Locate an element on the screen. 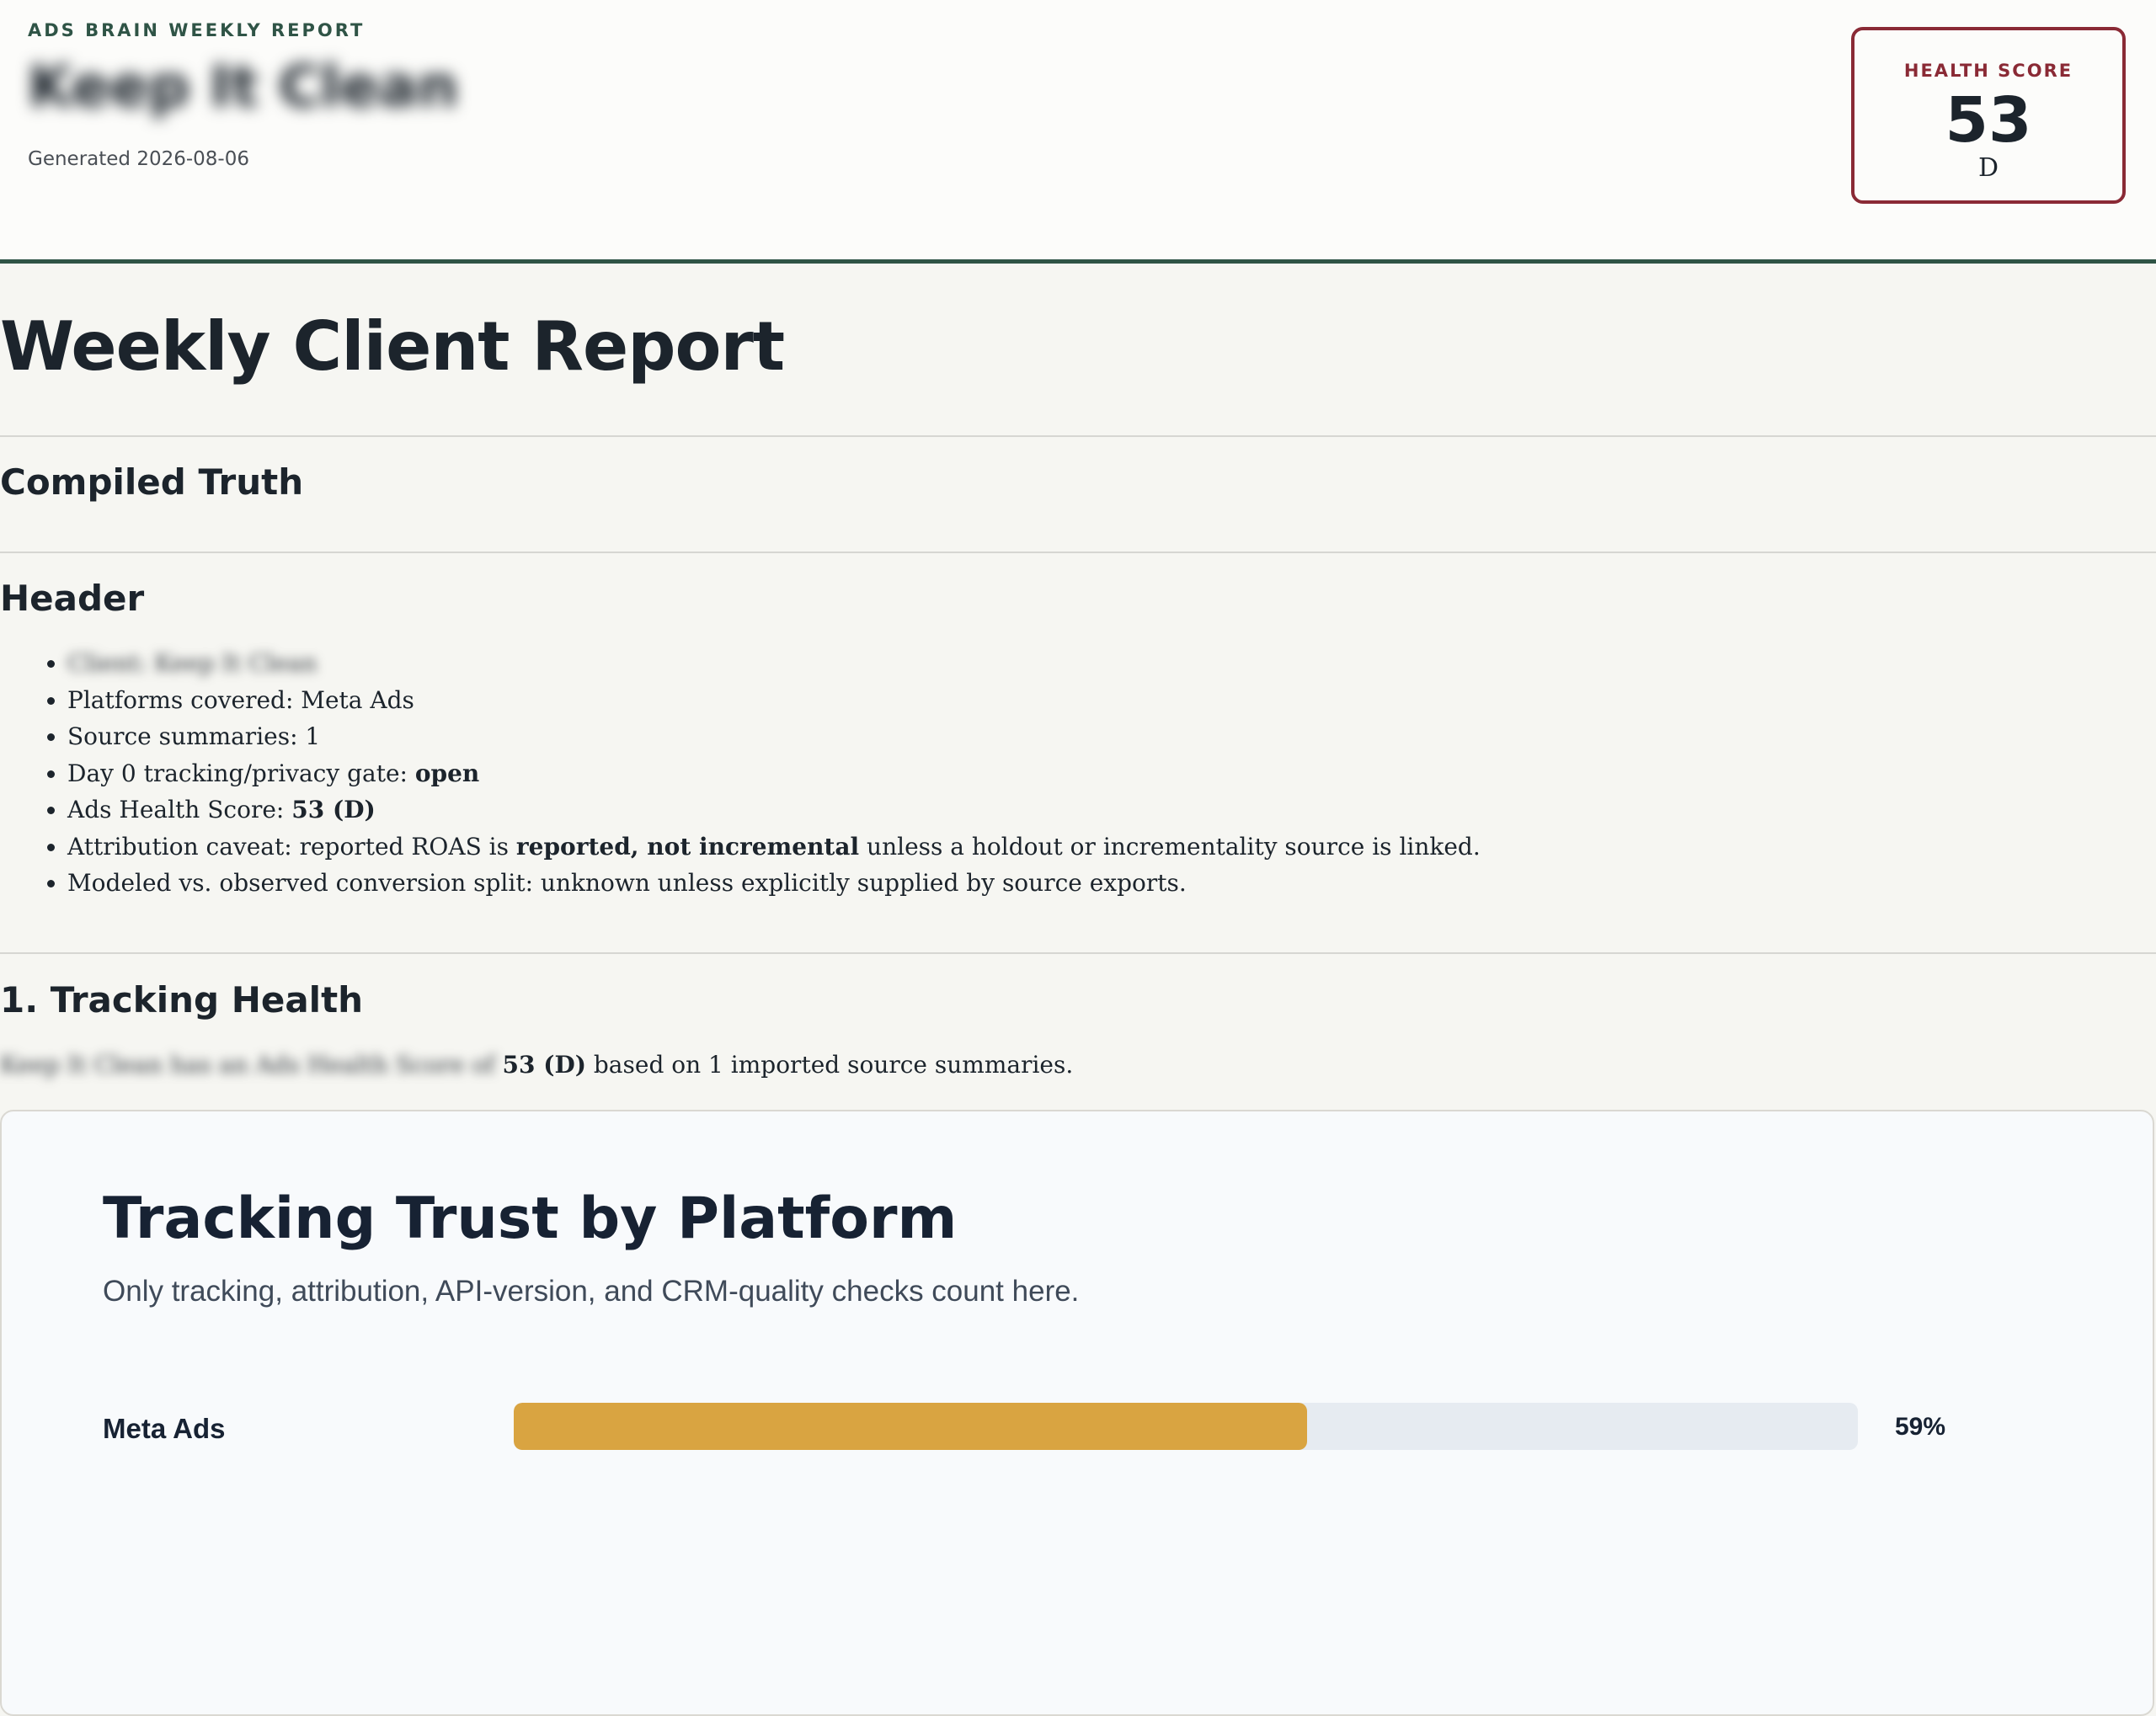  gate-label: Day 0 tracking/privacy gate: is located at coordinates (241, 773).